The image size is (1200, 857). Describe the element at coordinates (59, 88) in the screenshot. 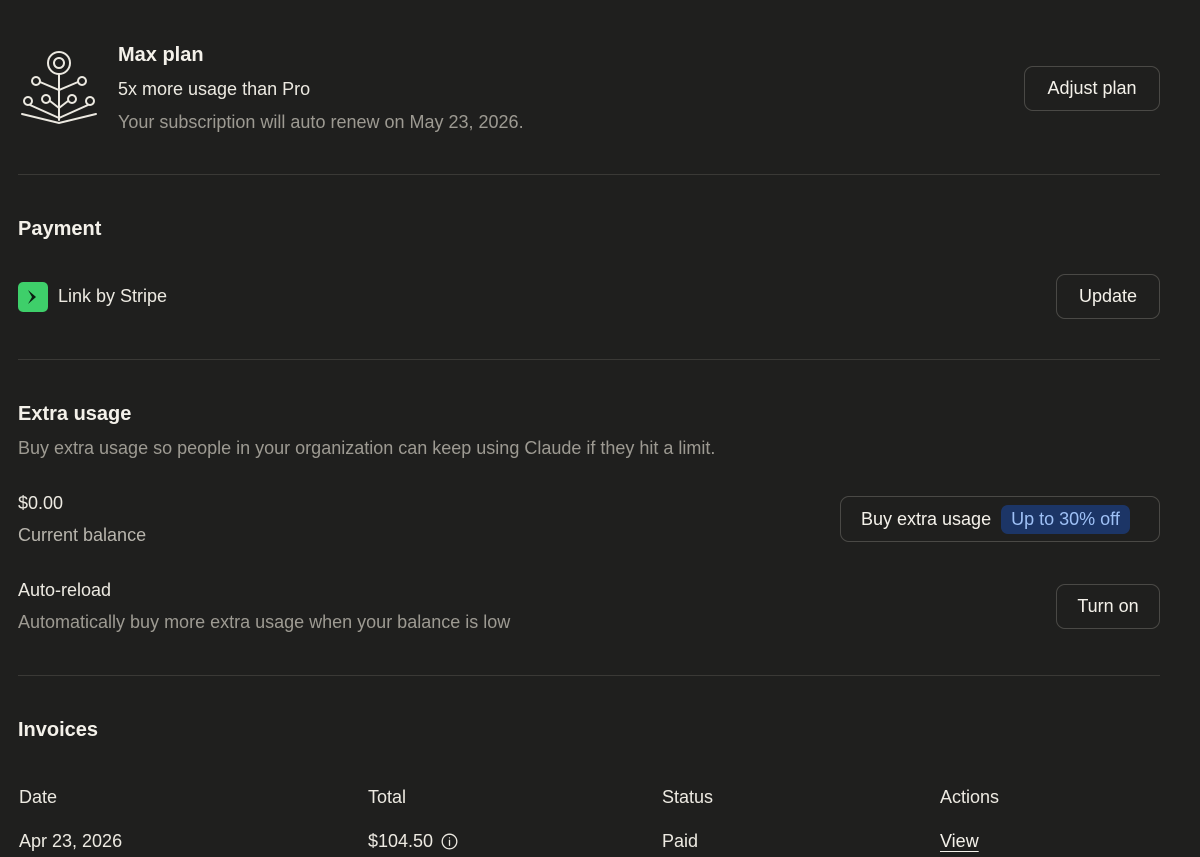

I see `plan-tree-icon` at that location.